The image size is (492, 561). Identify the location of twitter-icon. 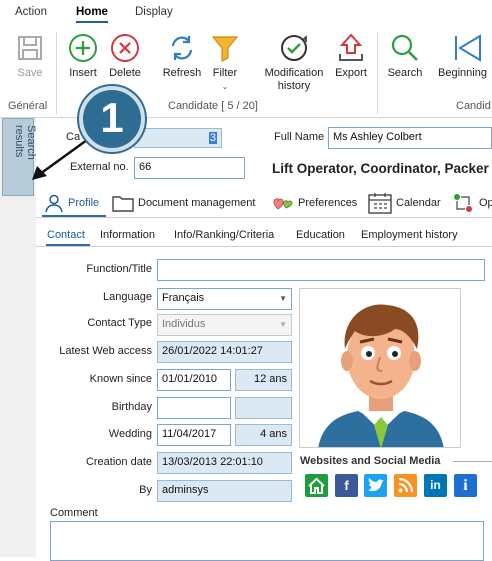
(375, 485).